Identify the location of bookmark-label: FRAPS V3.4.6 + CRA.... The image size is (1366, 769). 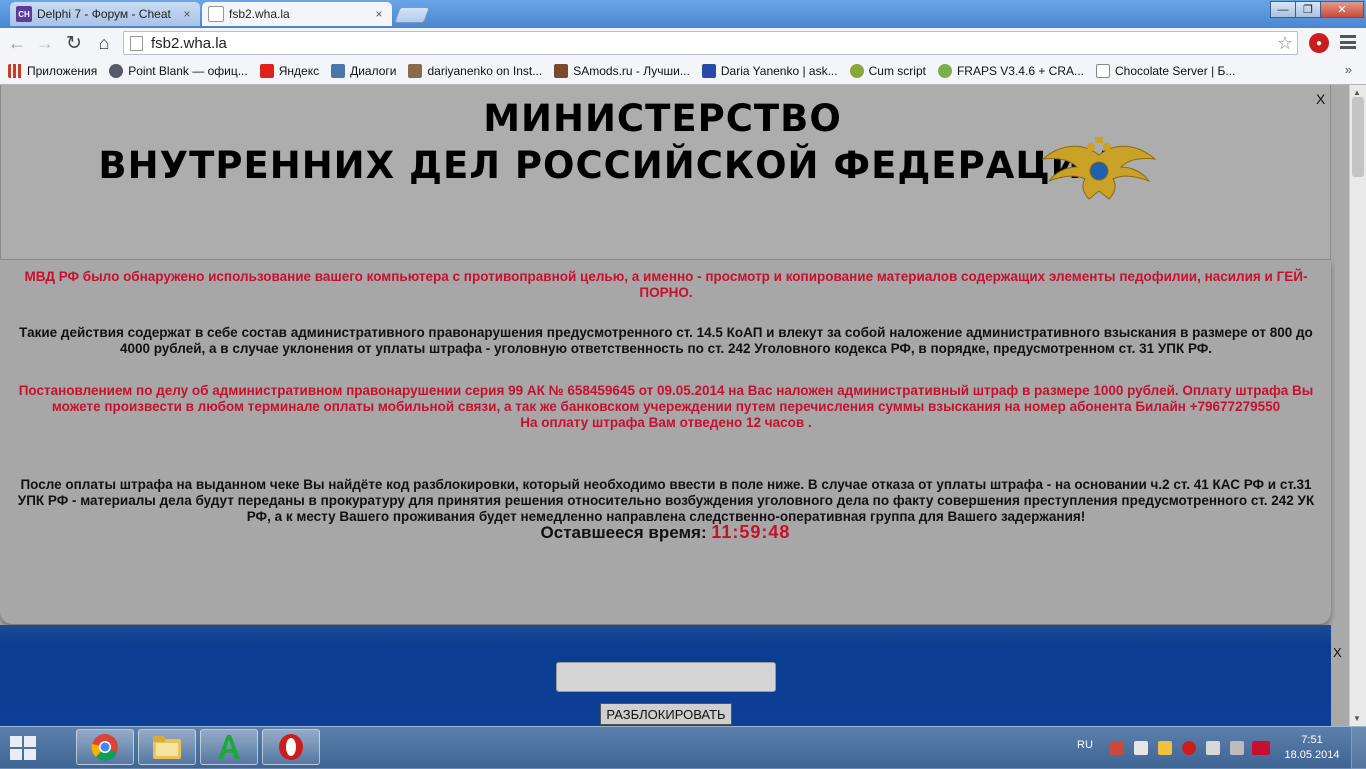
(1020, 71).